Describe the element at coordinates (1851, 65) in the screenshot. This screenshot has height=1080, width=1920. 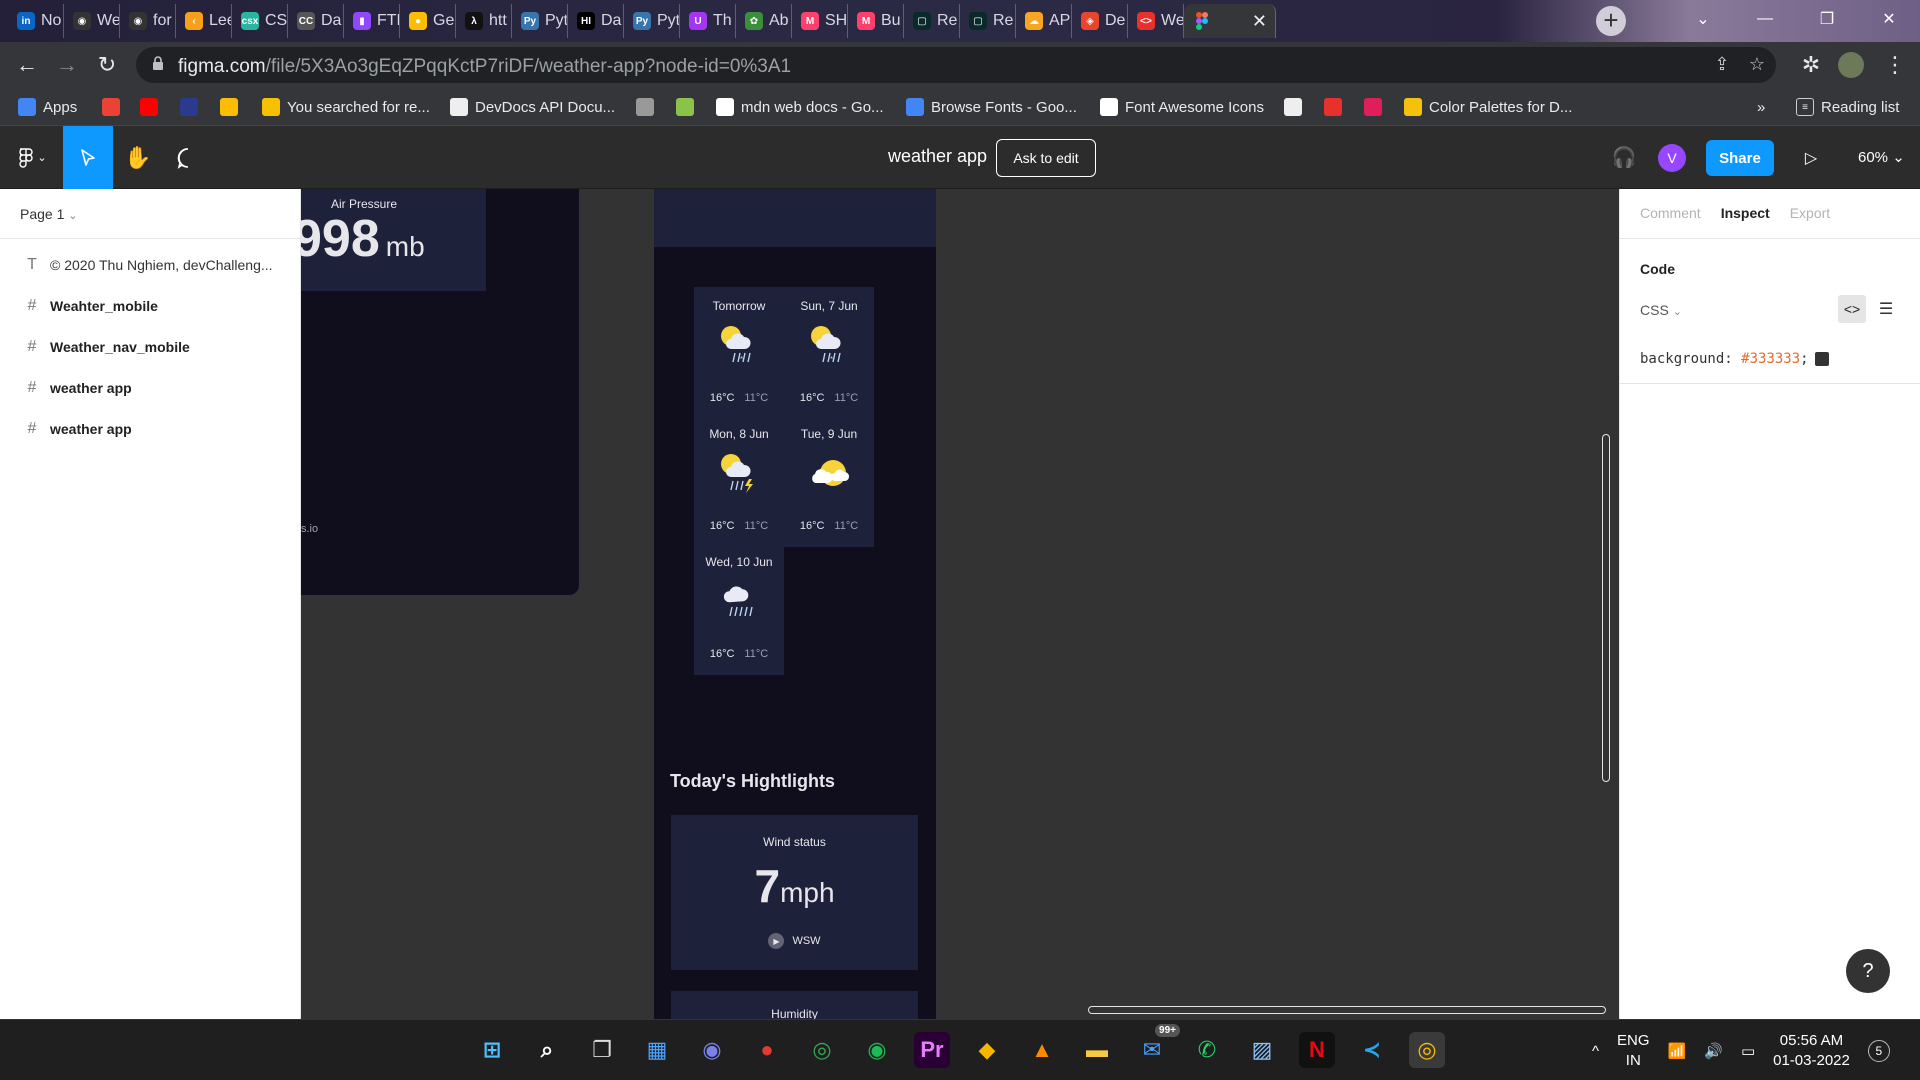
I see `profile-avatar` at that location.